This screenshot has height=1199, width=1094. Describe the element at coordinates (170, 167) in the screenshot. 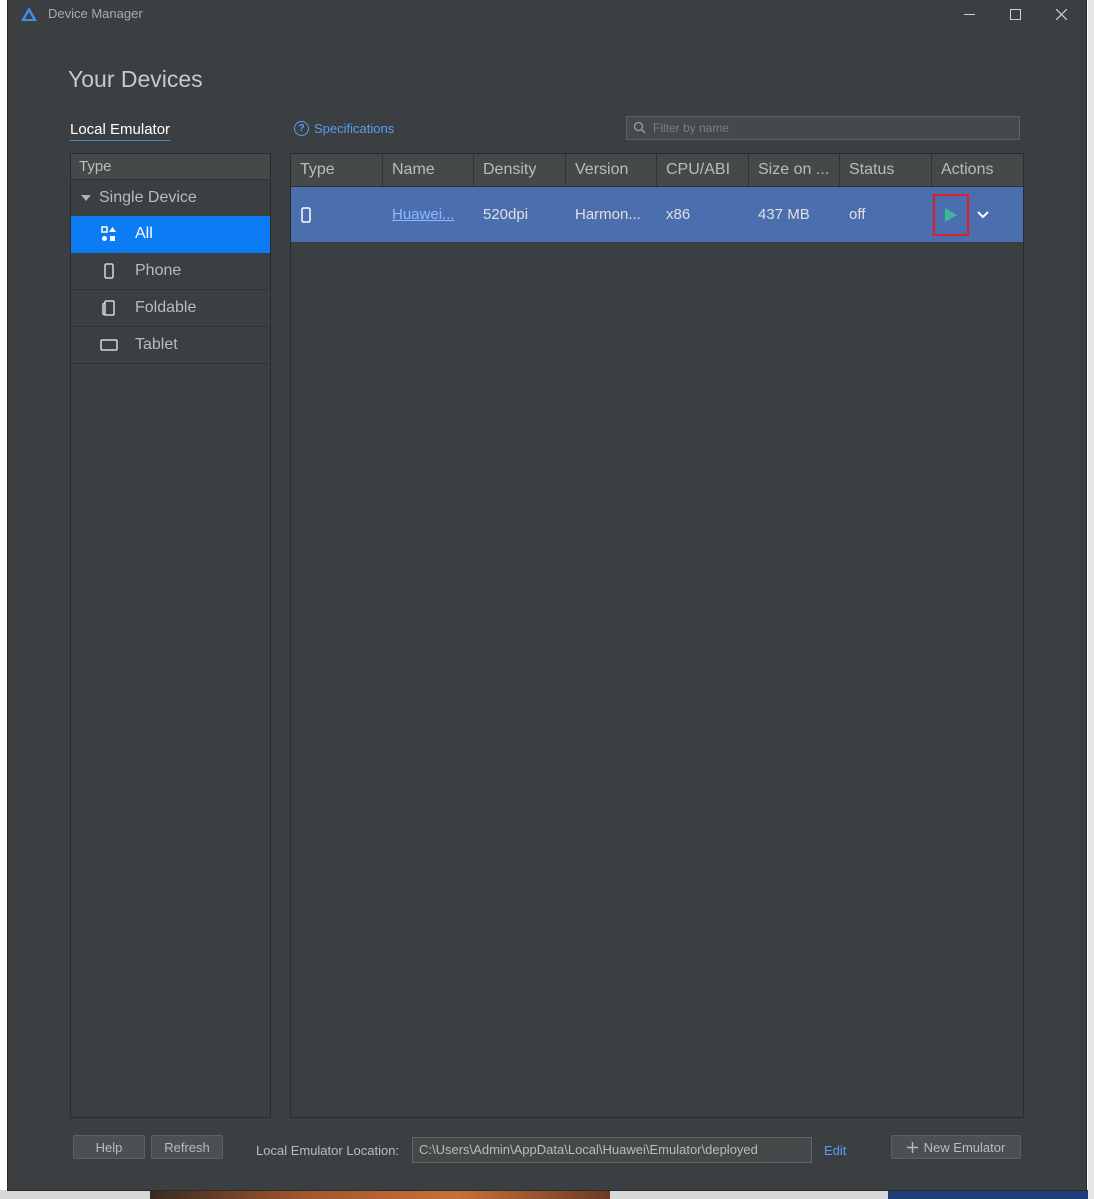

I see `sidebar-header: Type` at that location.